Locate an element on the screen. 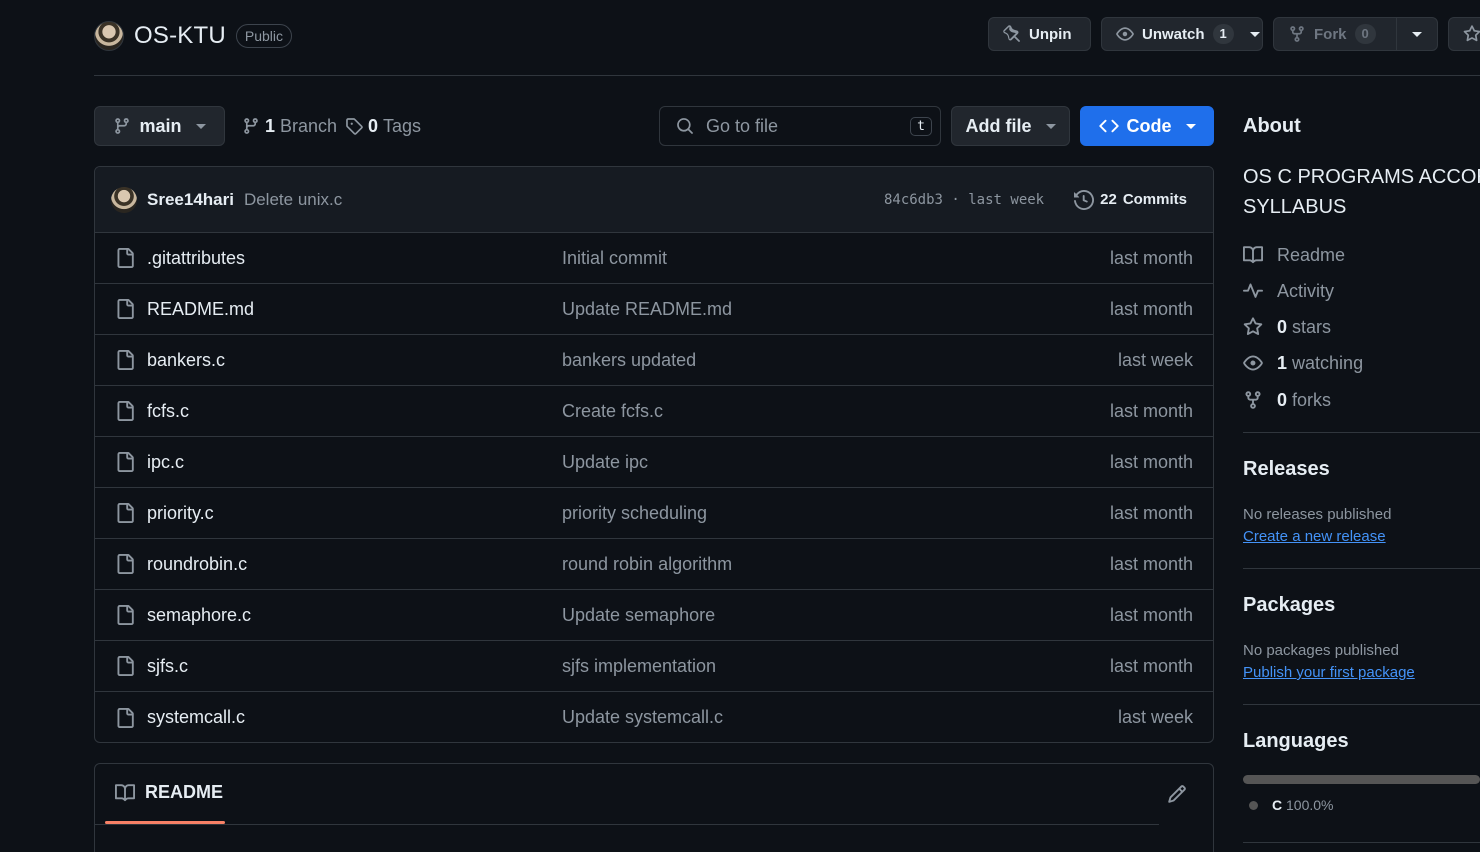 This screenshot has height=852, width=1480. file-row: sjfs.c sjfs implementation last month is located at coordinates (654, 666).